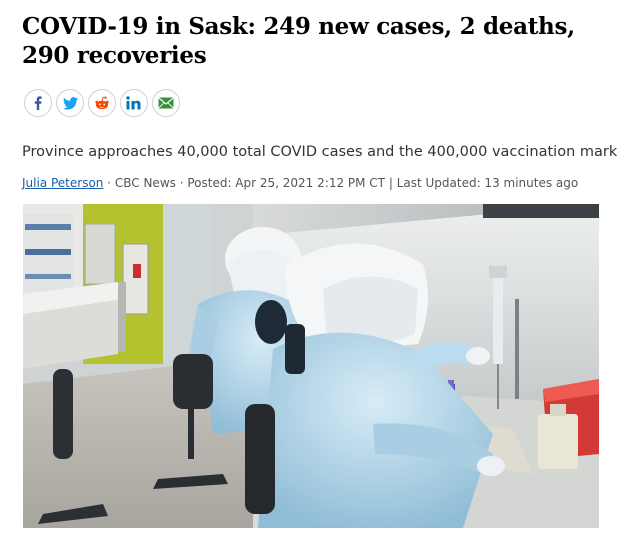  I want to click on share-bar, so click(102, 103).